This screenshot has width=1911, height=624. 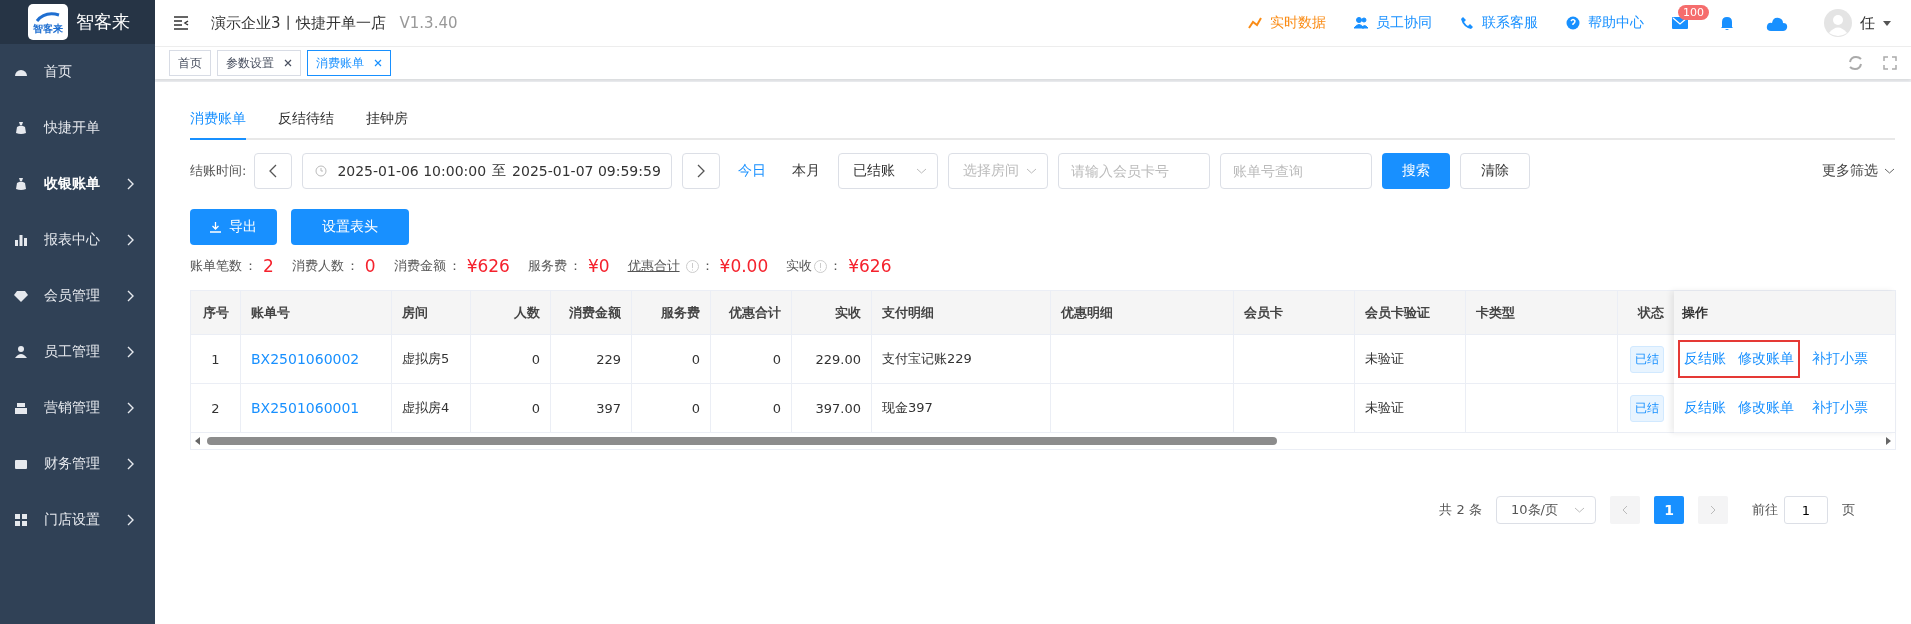 I want to click on version-label: V1.3.40, so click(x=428, y=23).